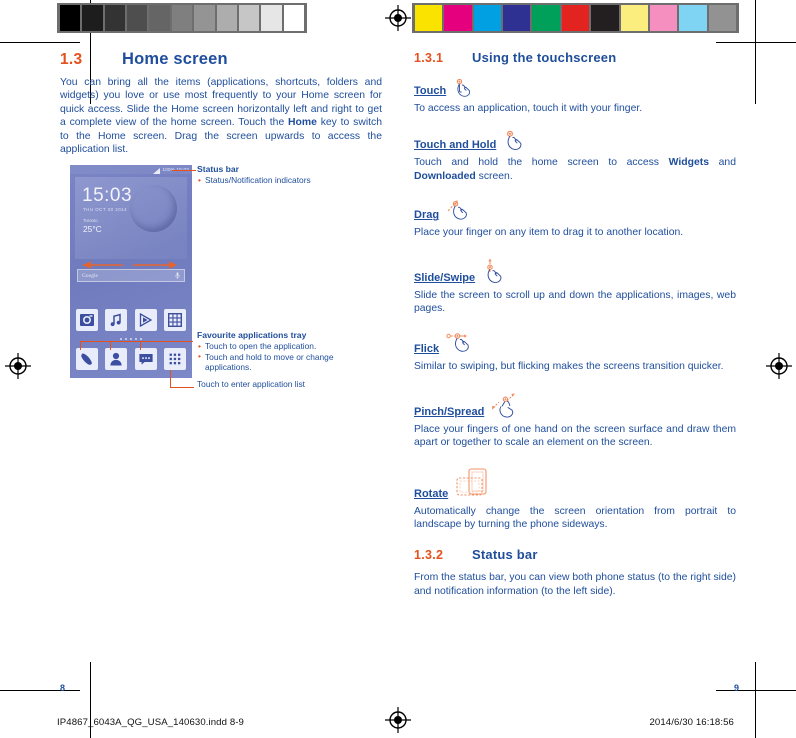 This screenshot has width=796, height=738. Describe the element at coordinates (756, 42) in the screenshot. I see `trim-line-right-horizontal` at that location.